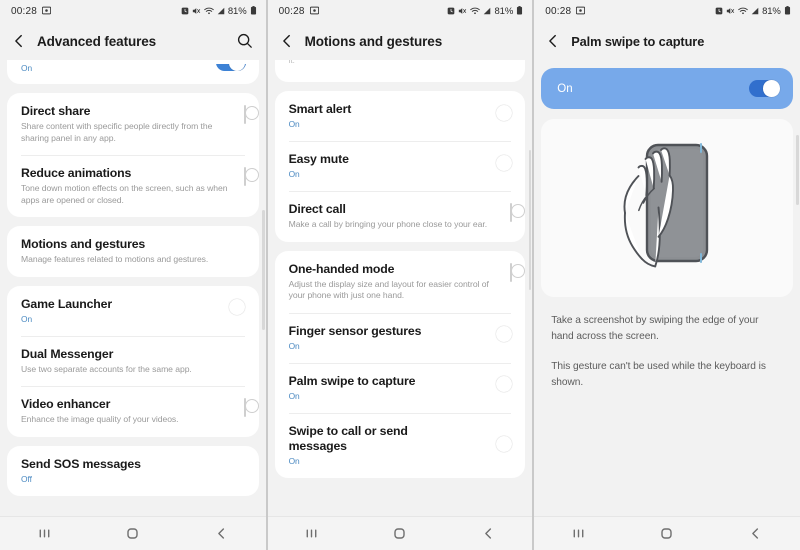 Image resolution: width=800 pixels, height=550 pixels. I want to click on setting-row-game-launcher: Game Launcher On, so click(133, 311).